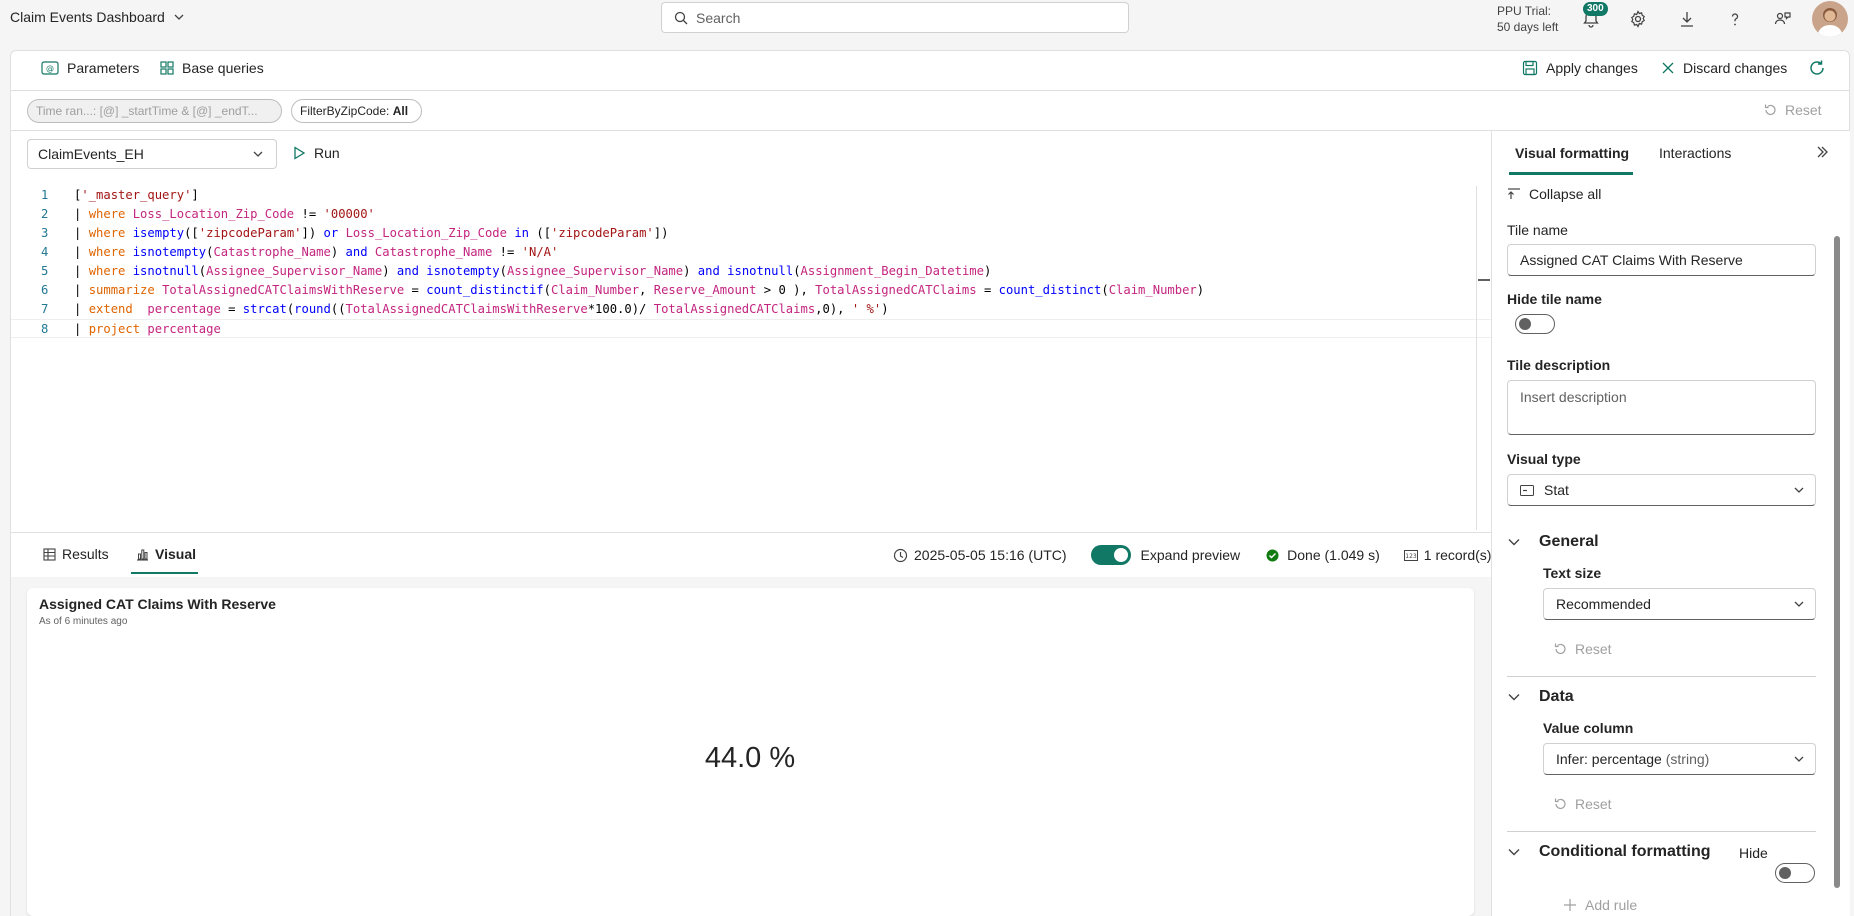  I want to click on refresh-icon, so click(1817, 68).